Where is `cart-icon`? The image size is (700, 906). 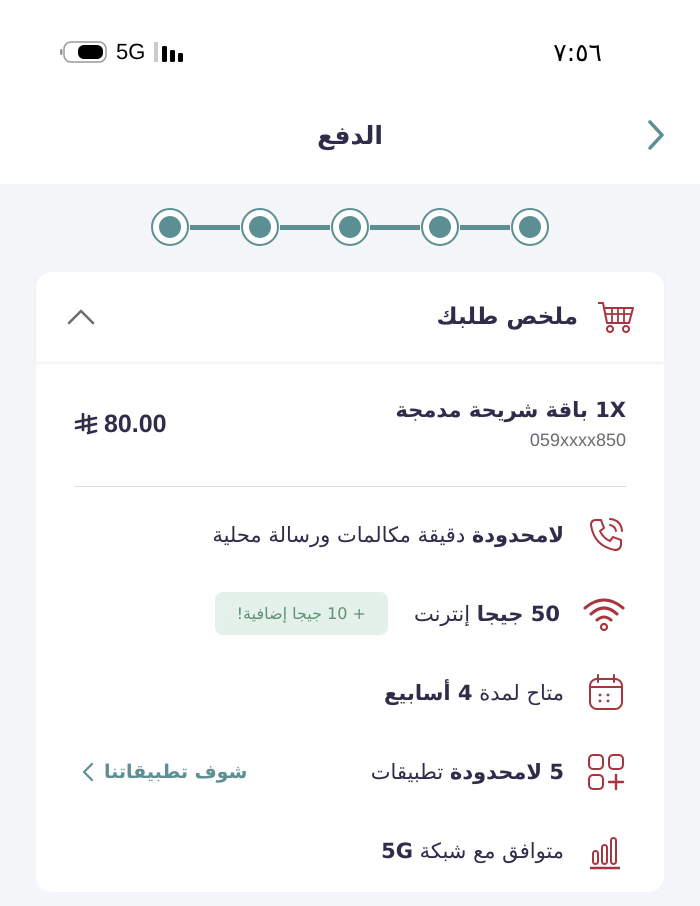 cart-icon is located at coordinates (616, 317).